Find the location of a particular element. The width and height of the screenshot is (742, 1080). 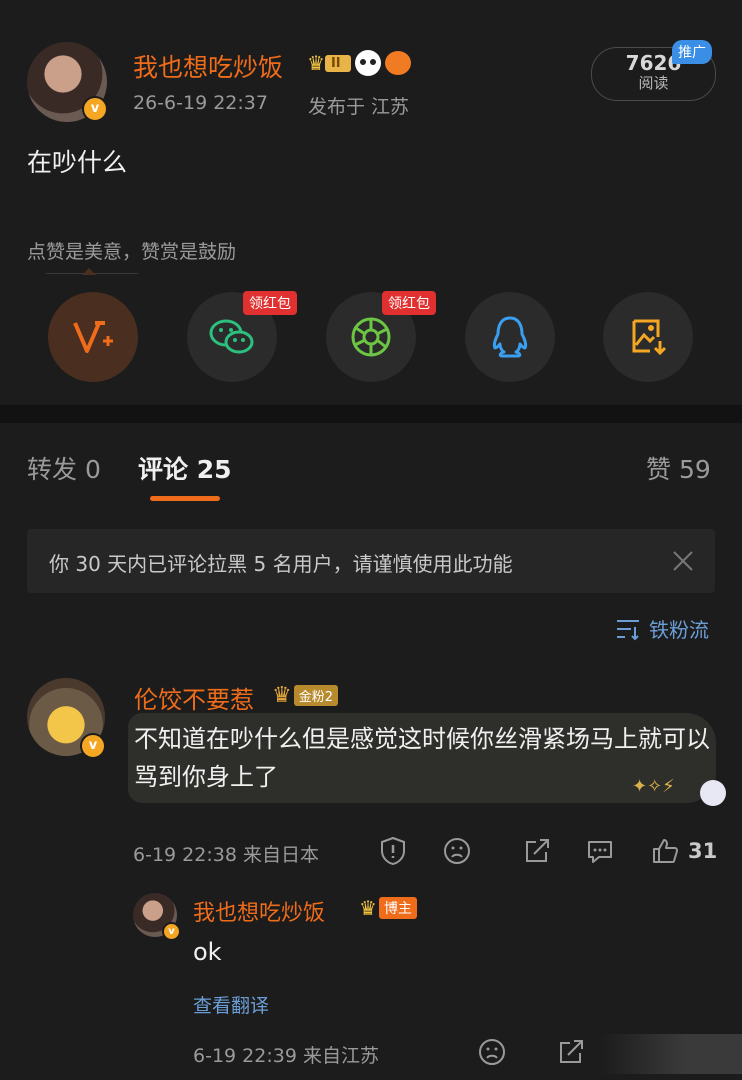

fan-badge-label: 金粉2 is located at coordinates (316, 695).